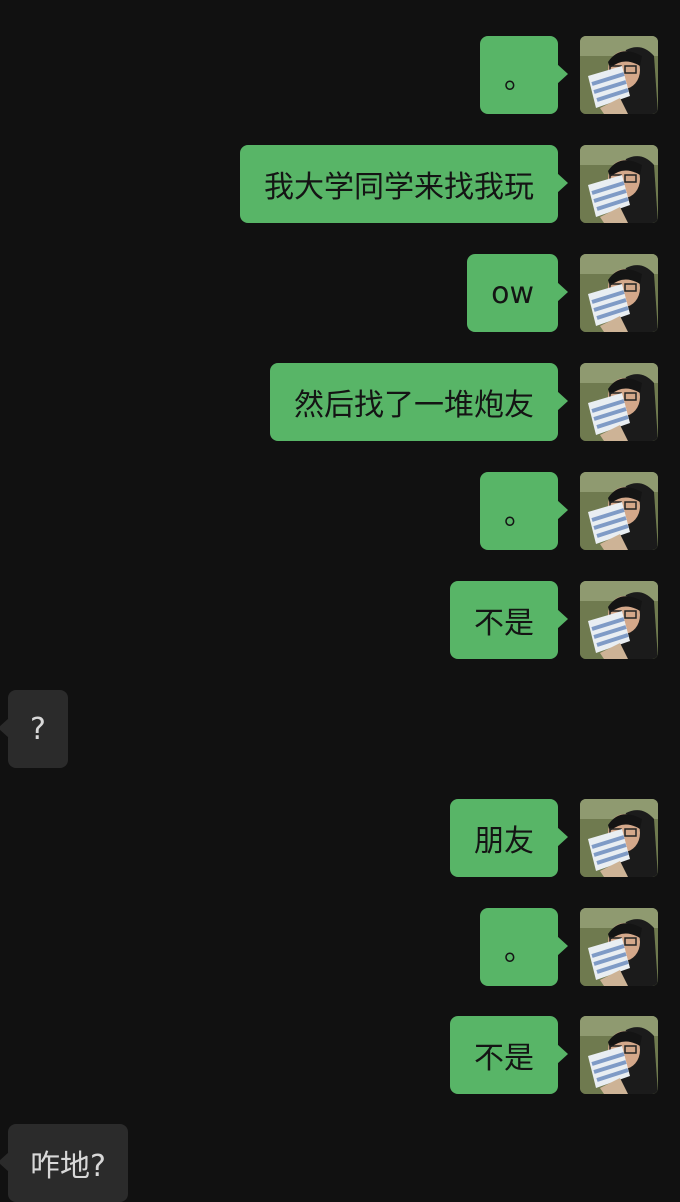 The image size is (680, 1202). I want to click on outgoing-message-bubble: 朋友, so click(509, 838).